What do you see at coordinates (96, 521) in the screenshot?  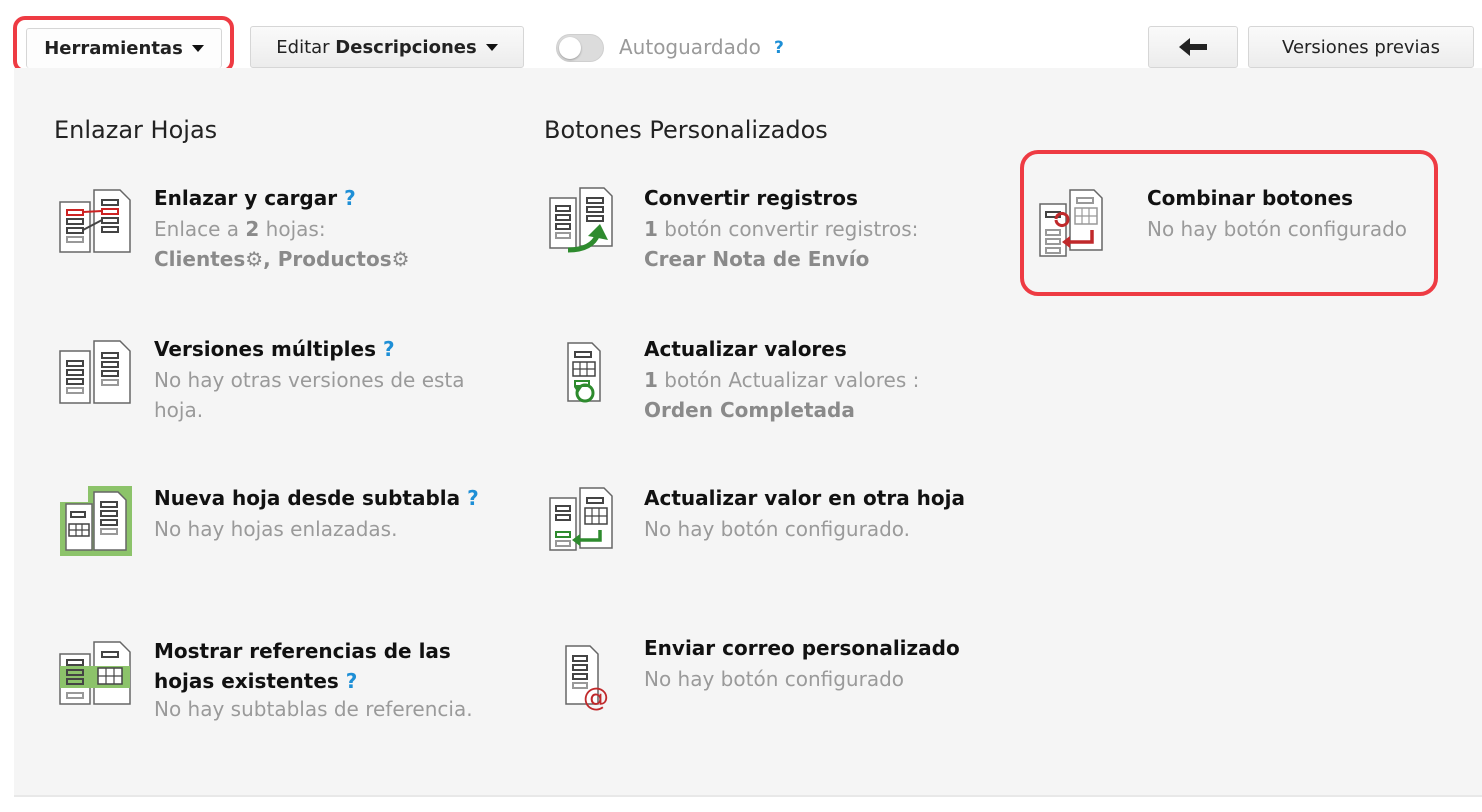 I see `new-sheet-subtable-icon` at bounding box center [96, 521].